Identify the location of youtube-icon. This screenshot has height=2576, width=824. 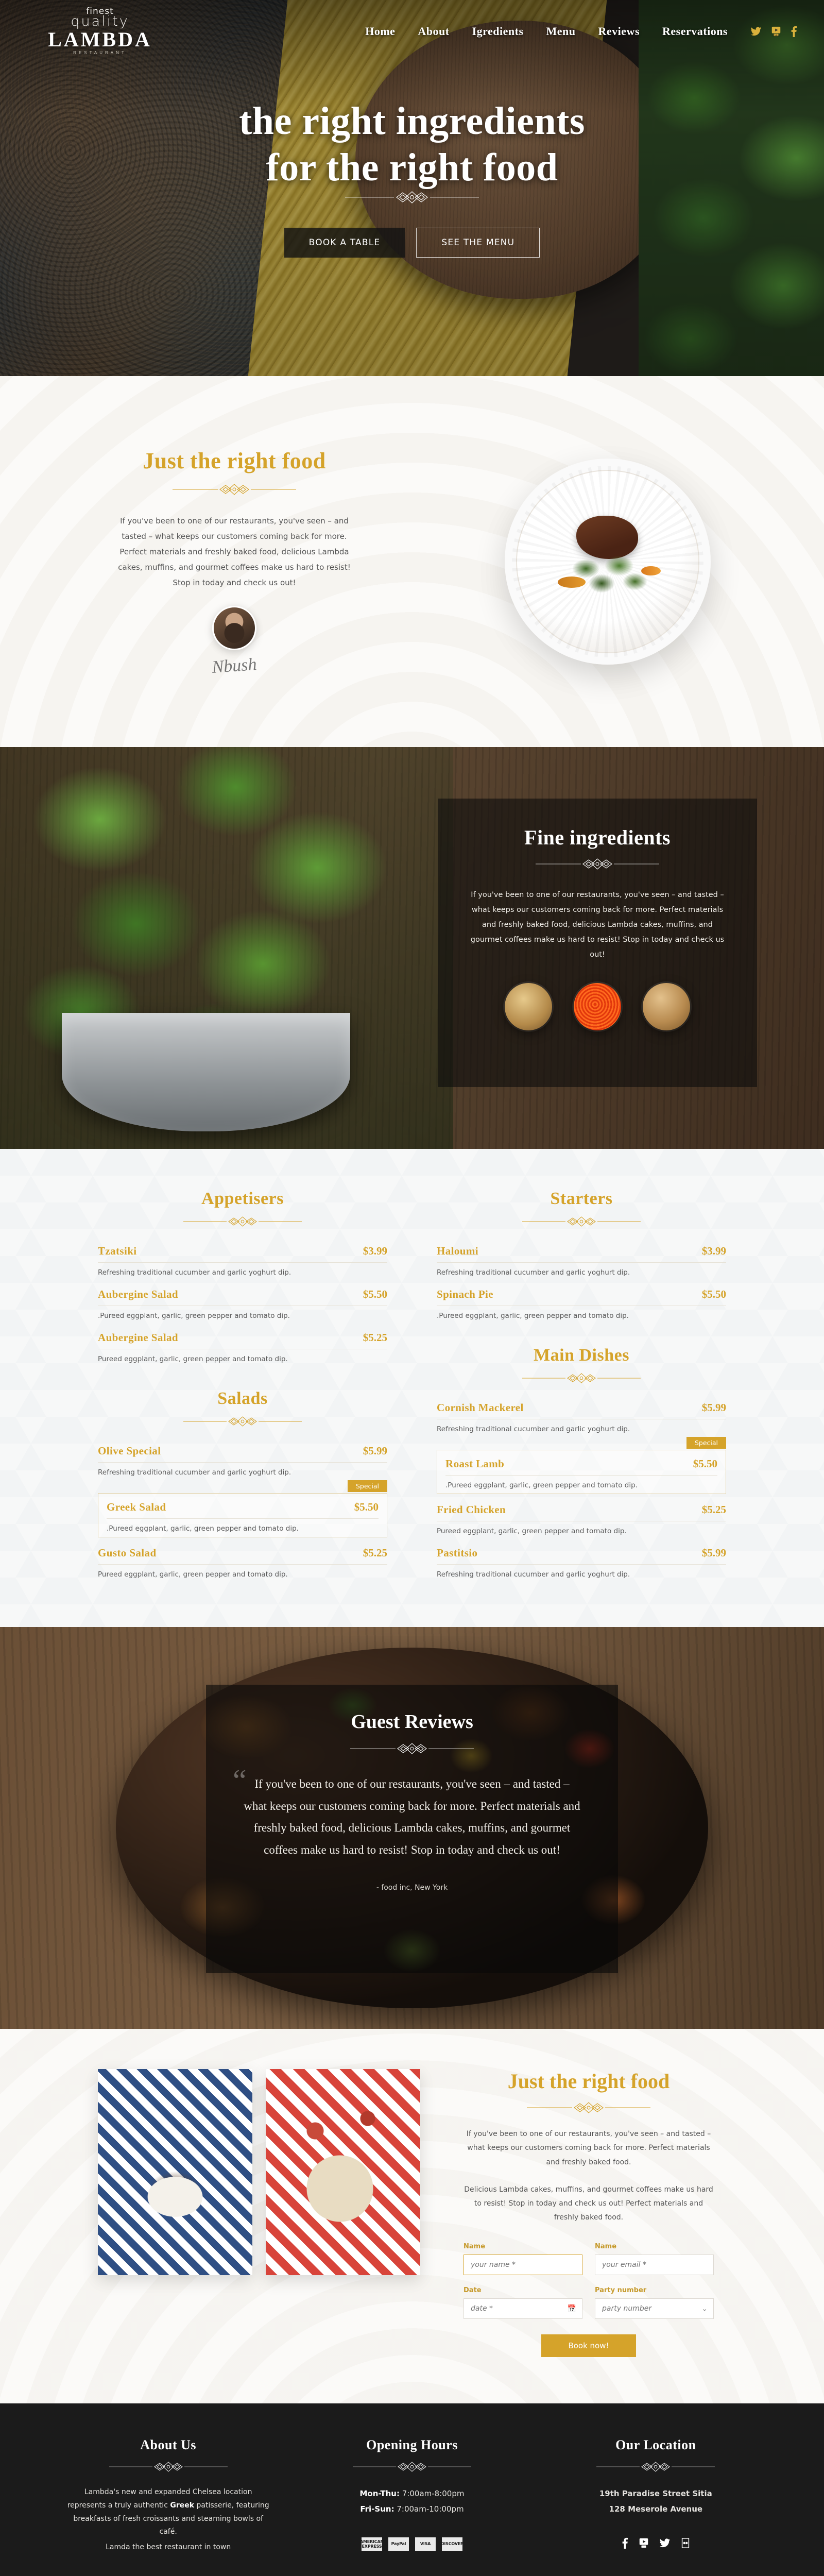
(644, 2543).